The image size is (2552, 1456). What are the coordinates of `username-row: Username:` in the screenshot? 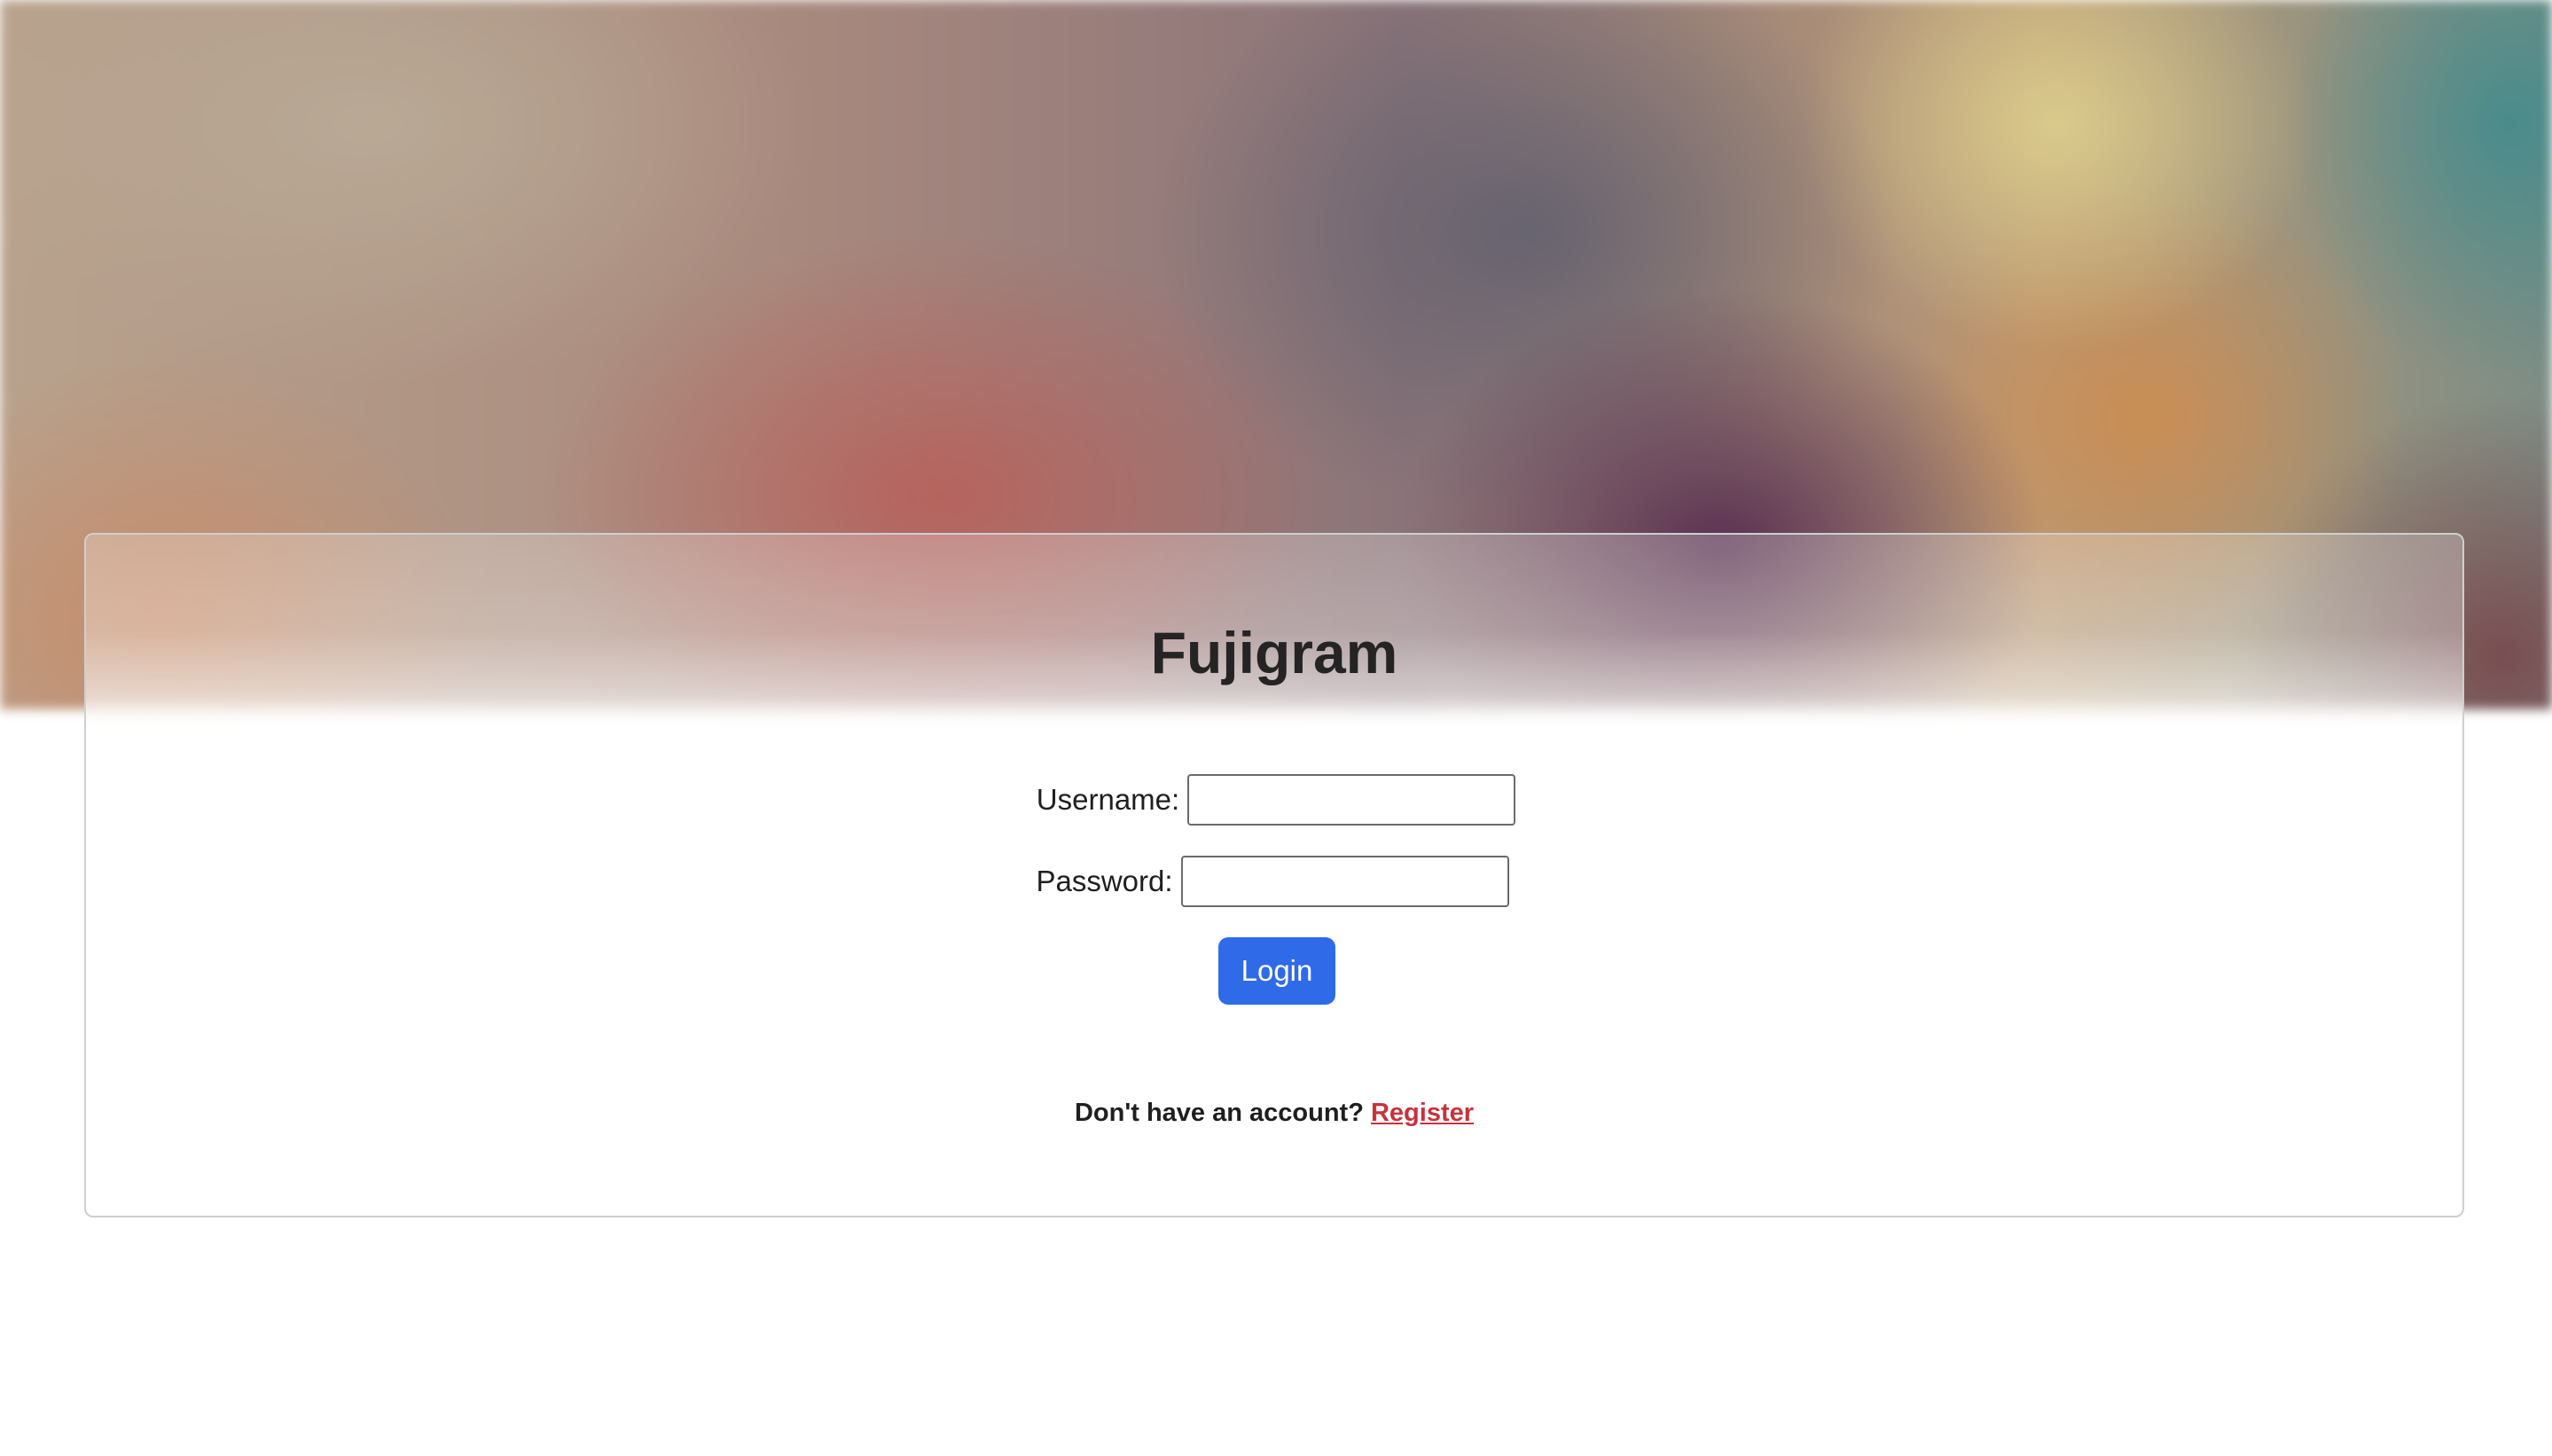 It's located at (1276, 800).